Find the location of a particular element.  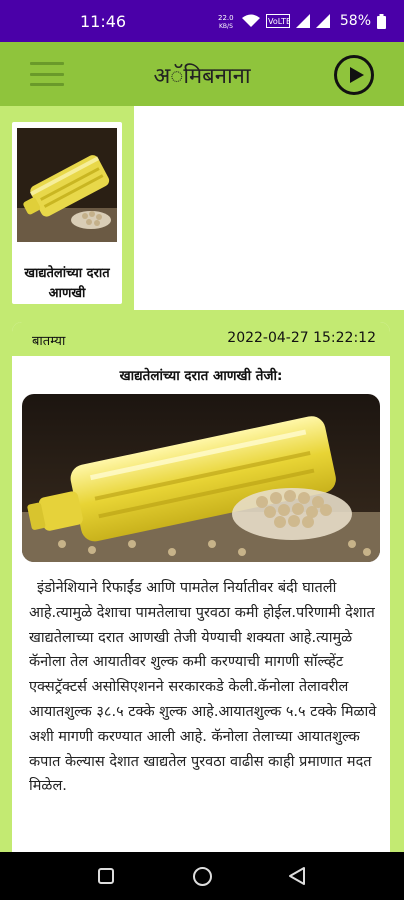

status-bar: 11:46 22.0 KB/S VoLTE 58% is located at coordinates (202, 21).